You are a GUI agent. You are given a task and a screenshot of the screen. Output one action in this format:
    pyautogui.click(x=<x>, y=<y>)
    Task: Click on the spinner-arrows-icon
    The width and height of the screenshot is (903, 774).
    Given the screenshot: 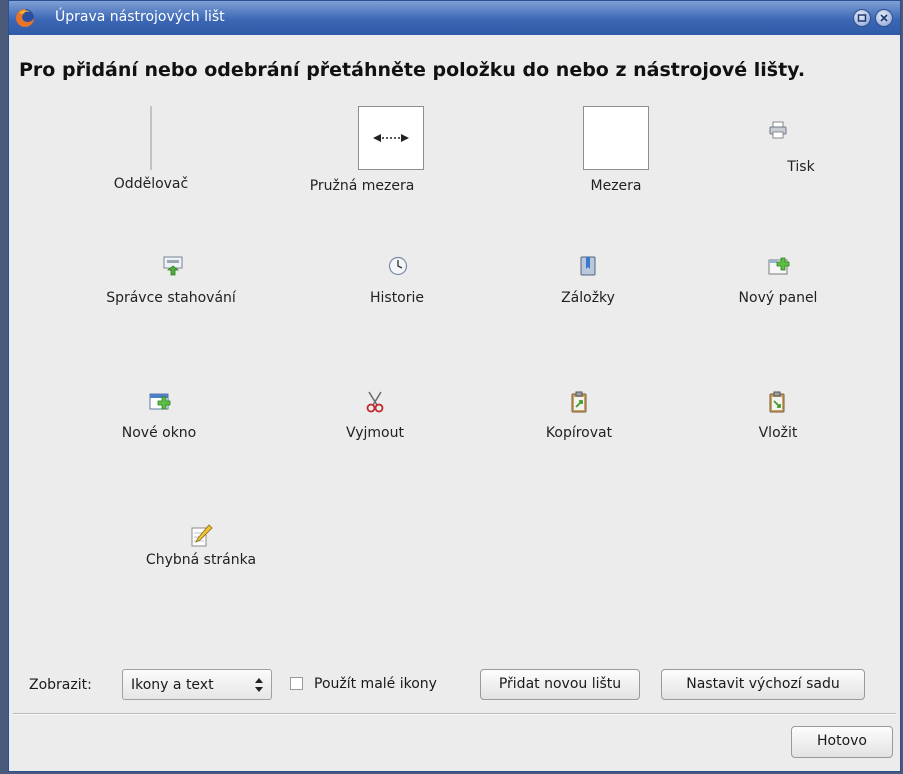 What is the action you would take?
    pyautogui.click(x=259, y=685)
    